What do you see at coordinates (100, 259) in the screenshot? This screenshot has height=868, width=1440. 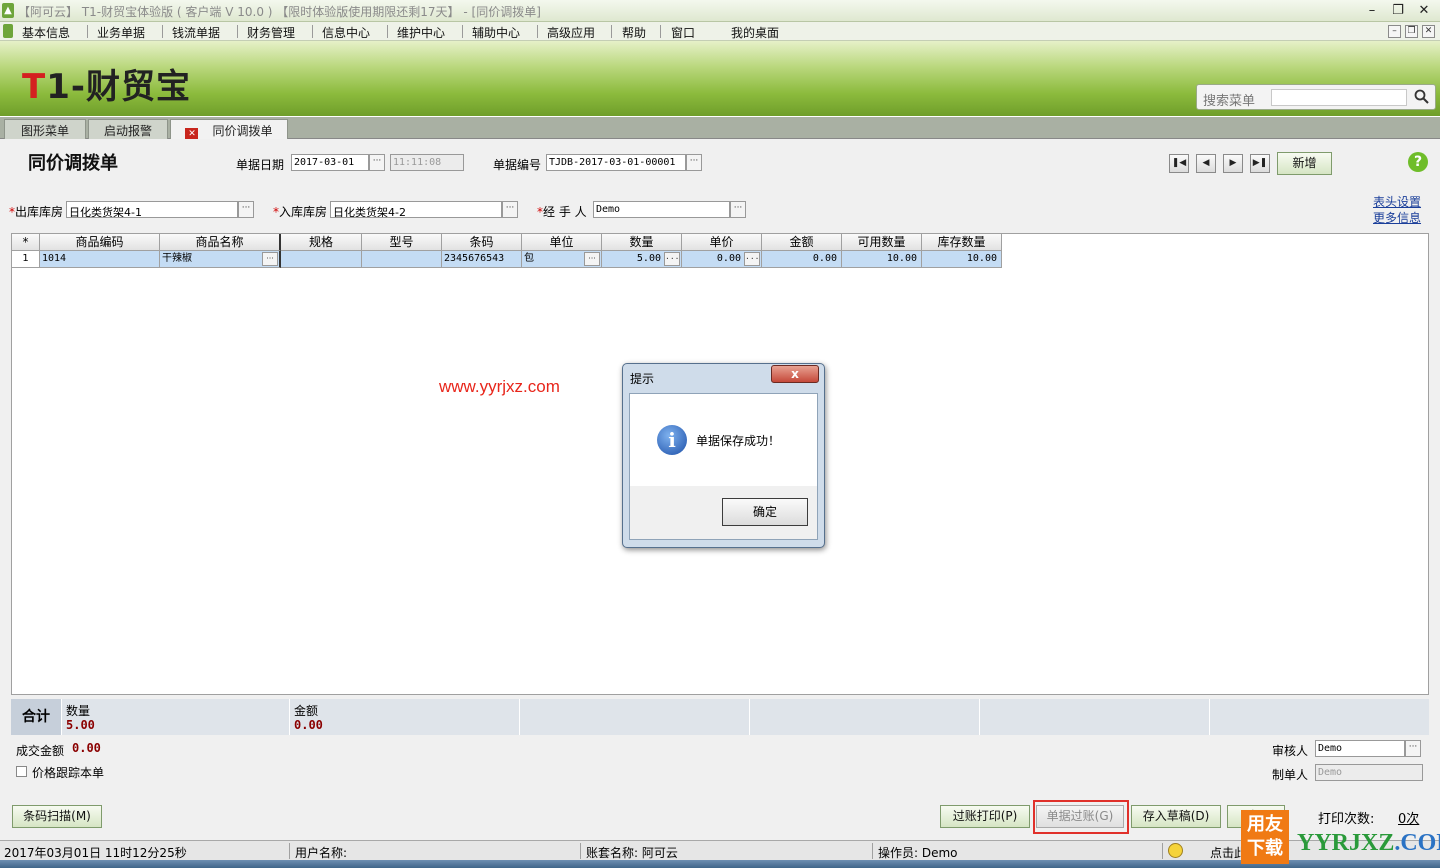 I see `cell-code: 1014` at bounding box center [100, 259].